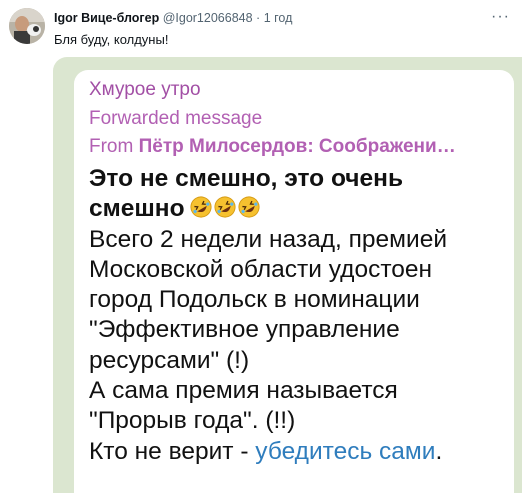 The image size is (522, 493). I want to click on avatar, so click(27, 26).